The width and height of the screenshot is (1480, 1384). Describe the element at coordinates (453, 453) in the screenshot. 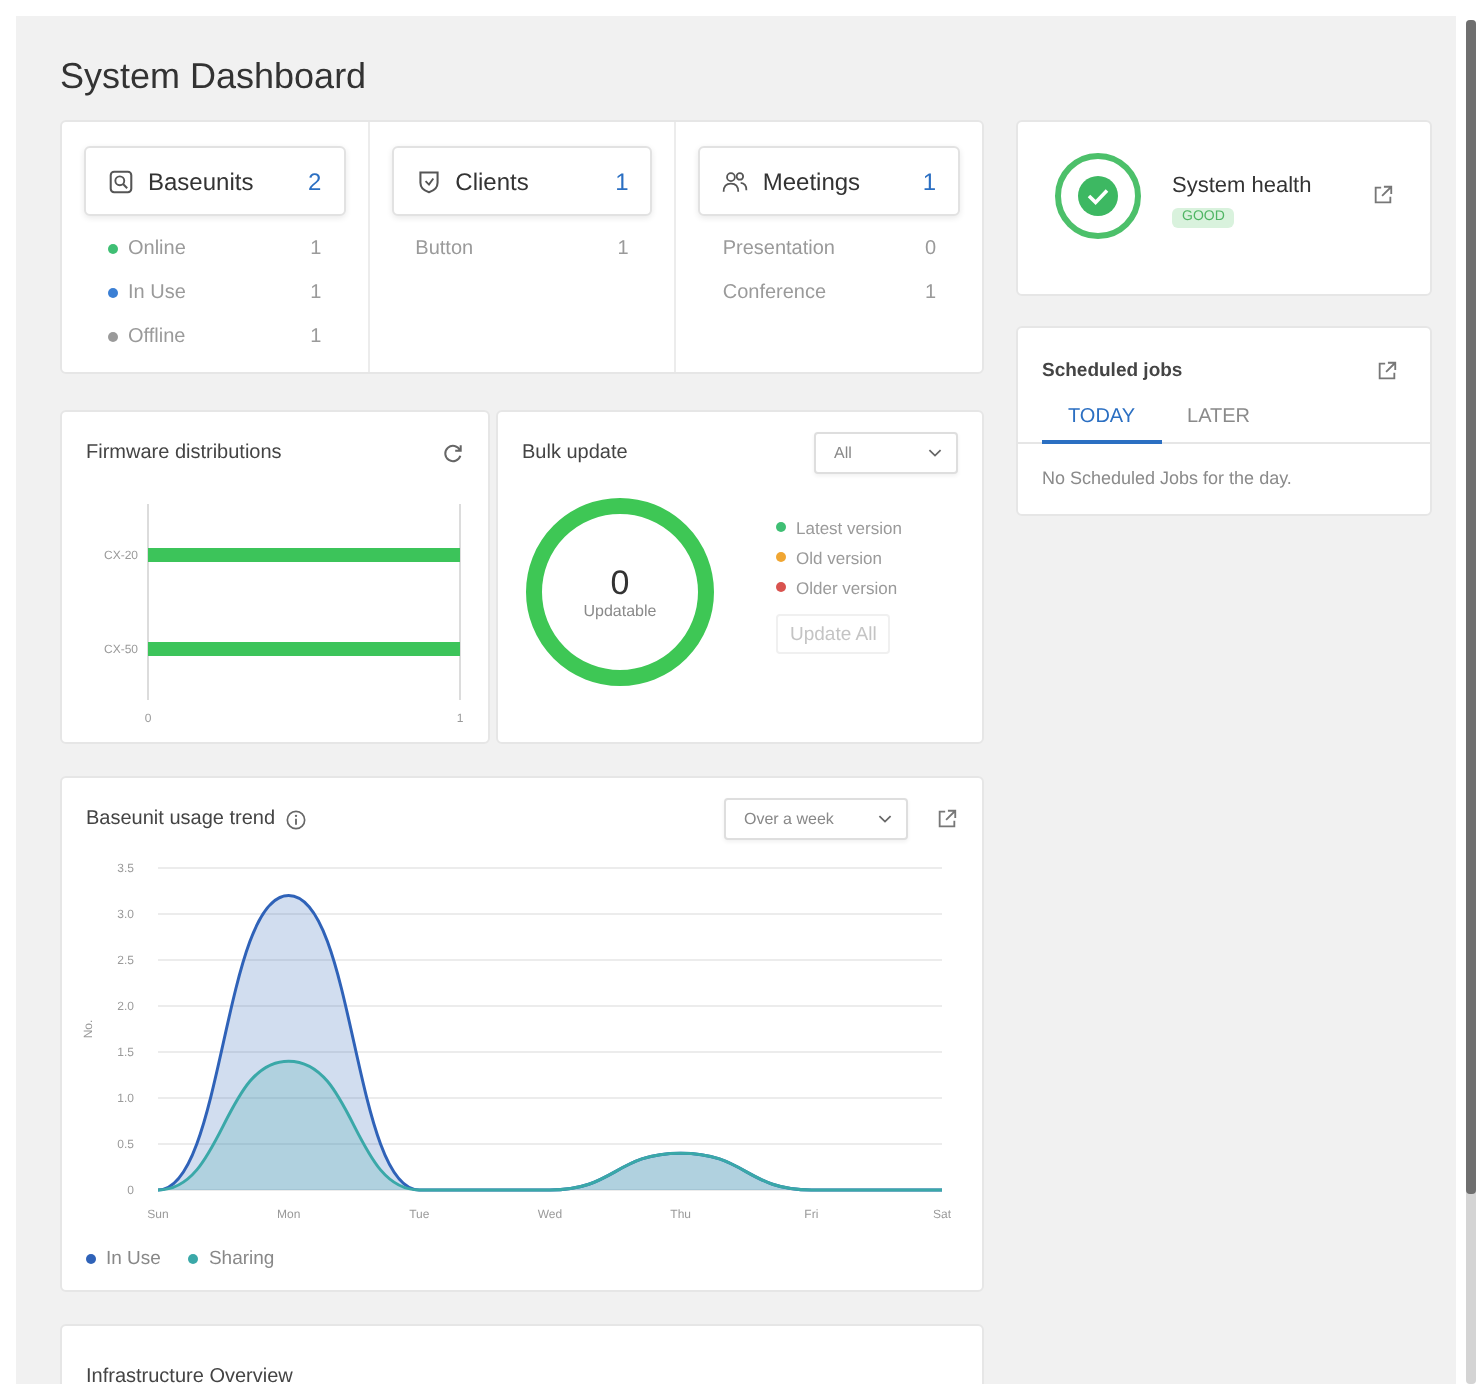

I see `refresh-icon` at that location.